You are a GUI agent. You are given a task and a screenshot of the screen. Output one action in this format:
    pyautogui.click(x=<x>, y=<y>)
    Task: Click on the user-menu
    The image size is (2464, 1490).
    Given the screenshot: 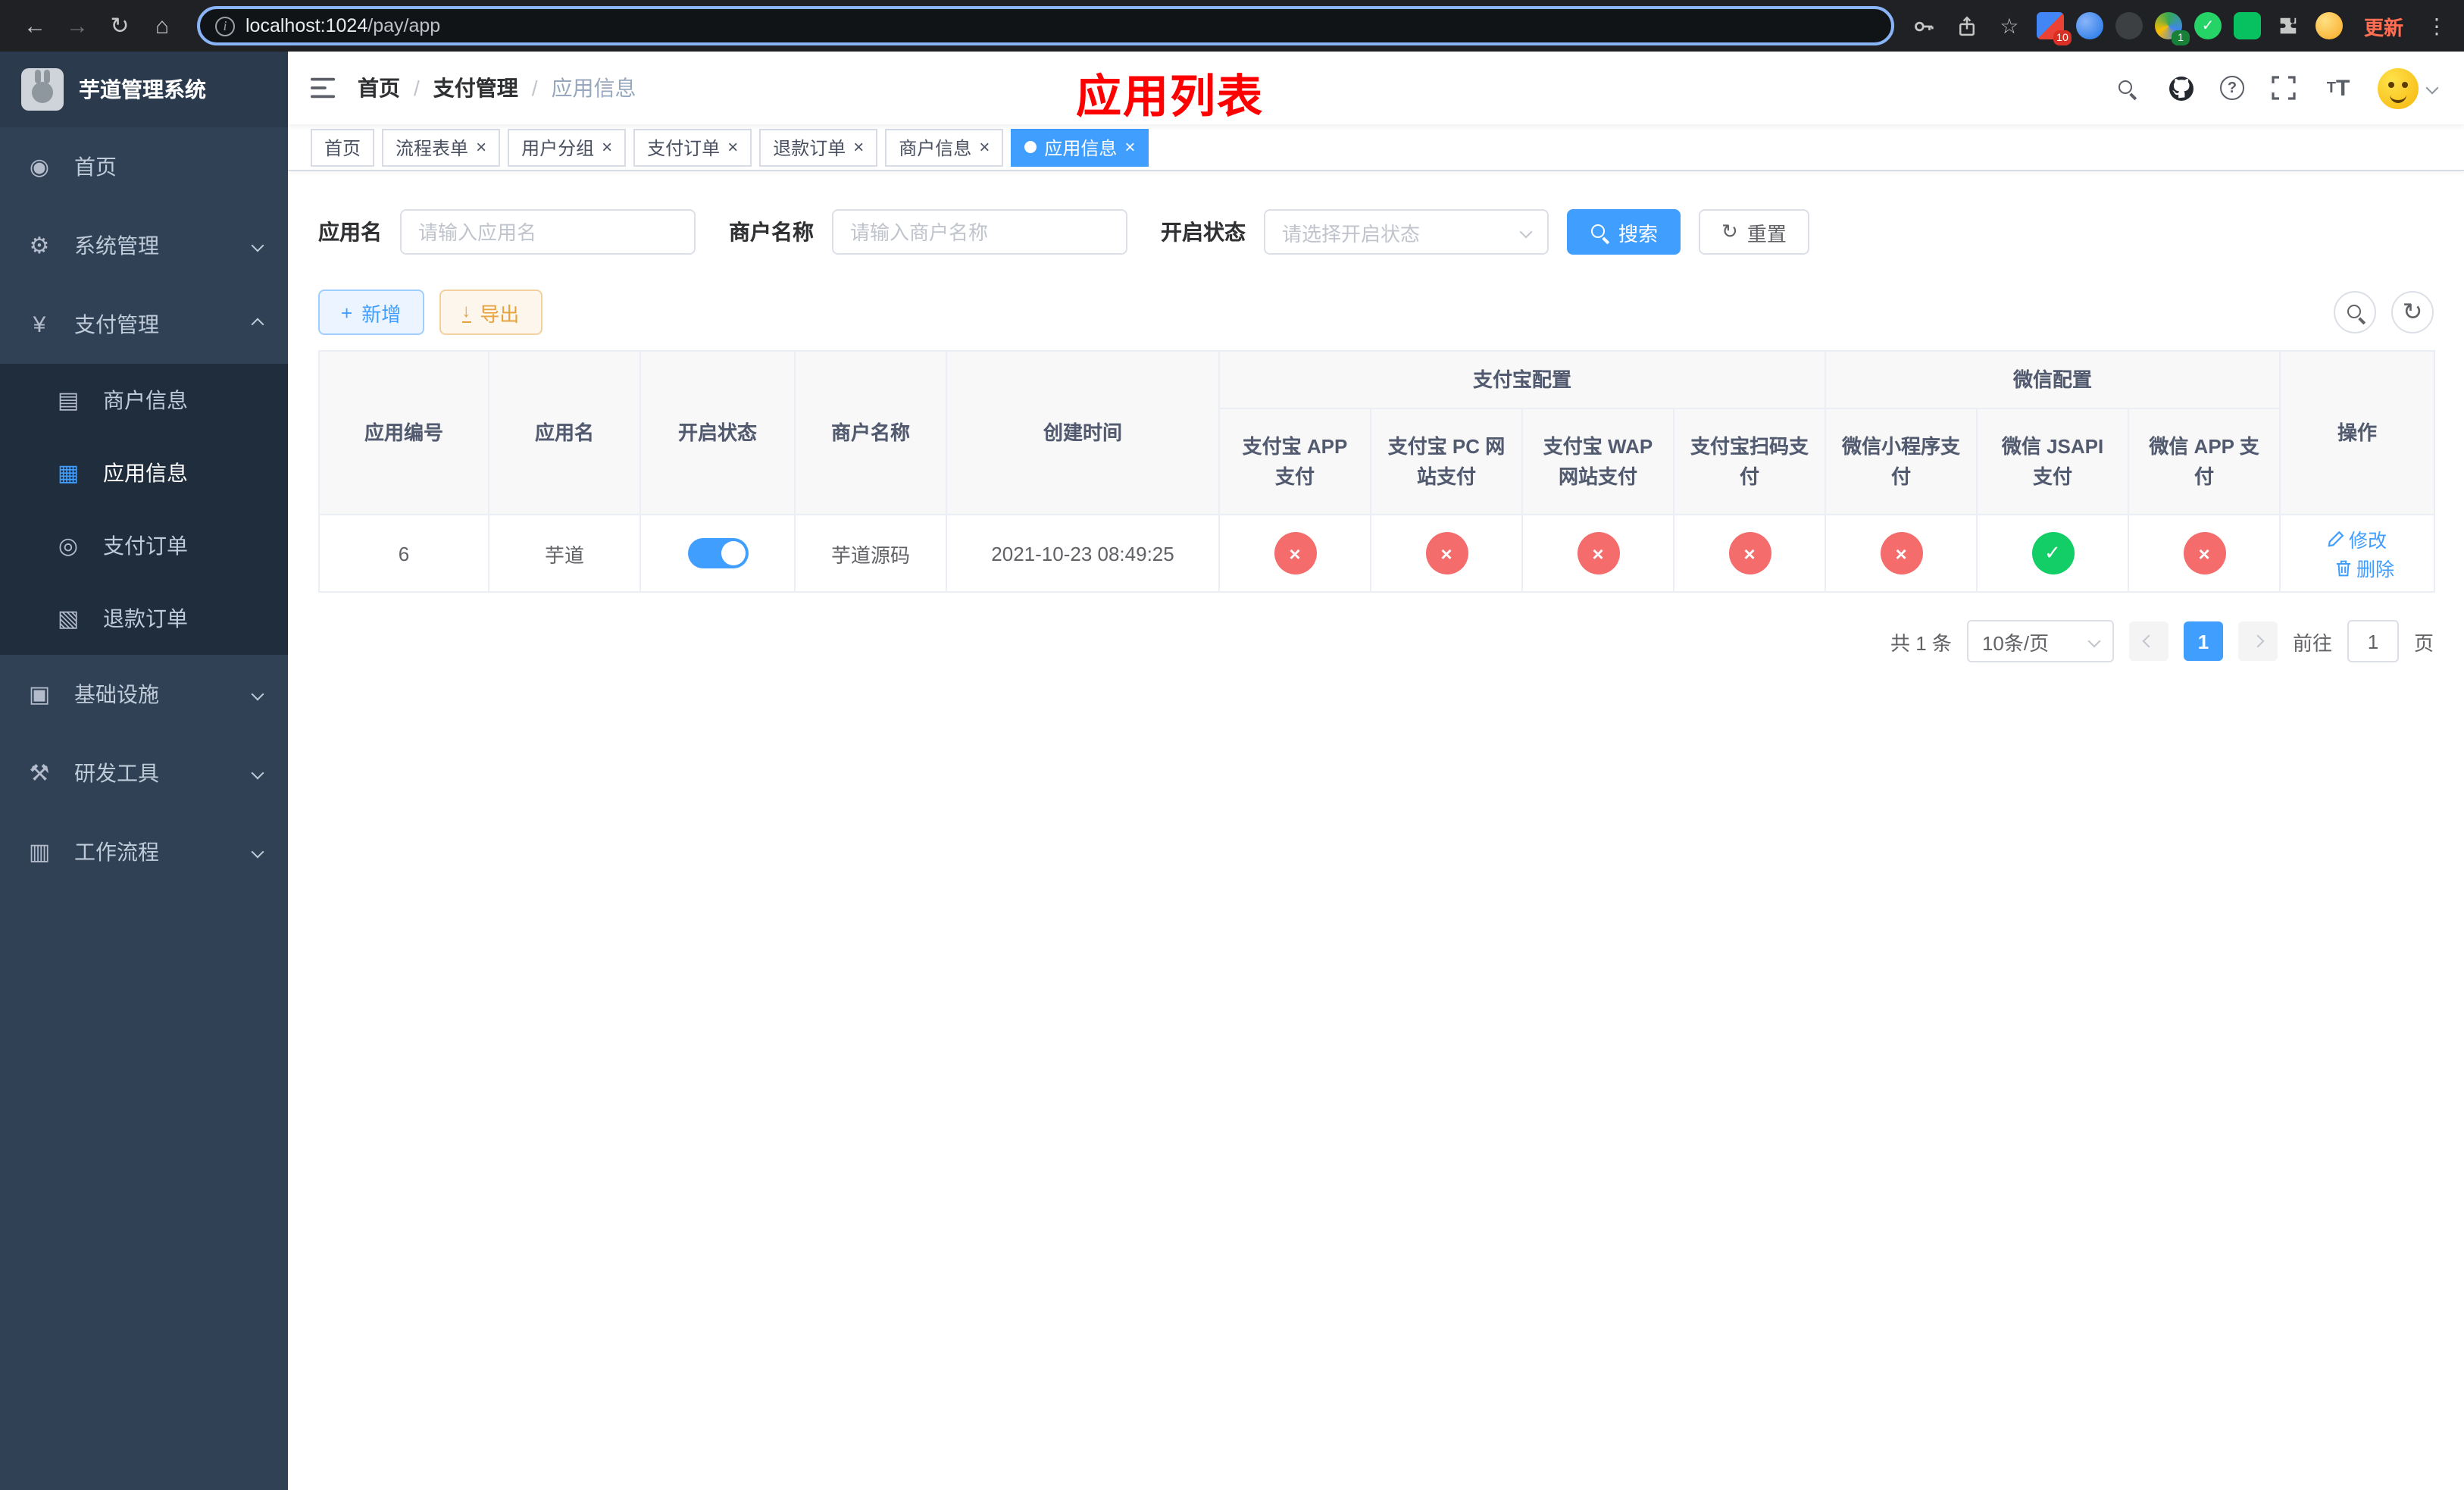 What is the action you would take?
    pyautogui.click(x=2408, y=88)
    